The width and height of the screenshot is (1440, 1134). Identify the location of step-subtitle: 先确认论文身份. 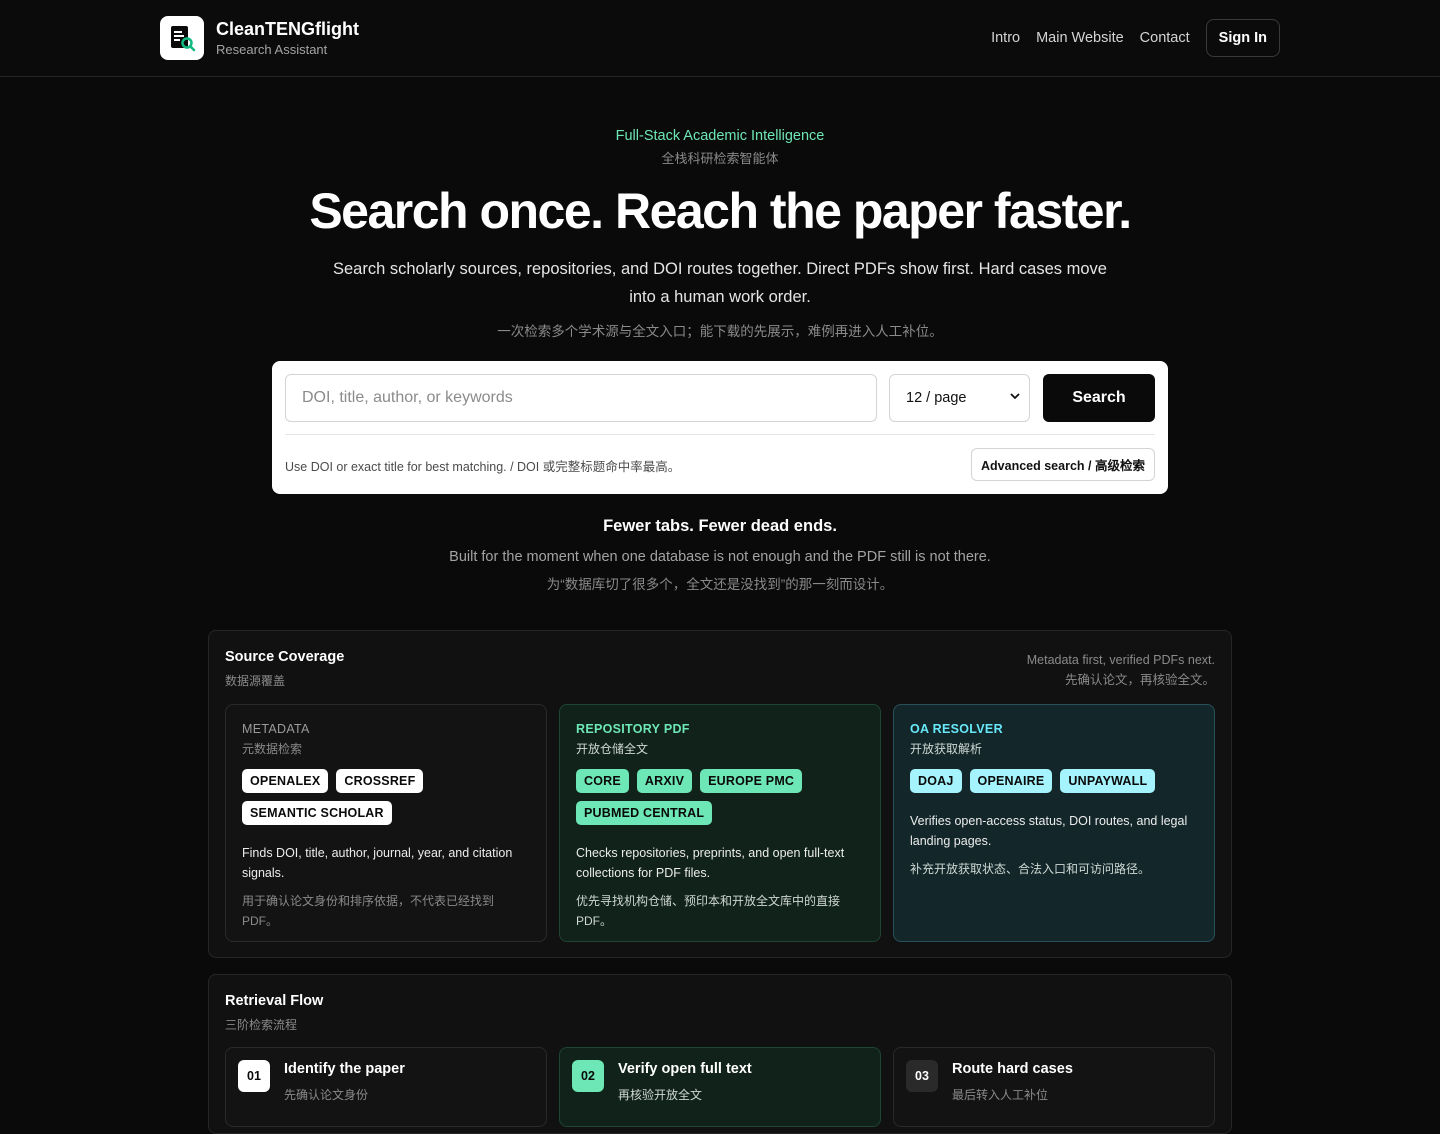
(326, 1095).